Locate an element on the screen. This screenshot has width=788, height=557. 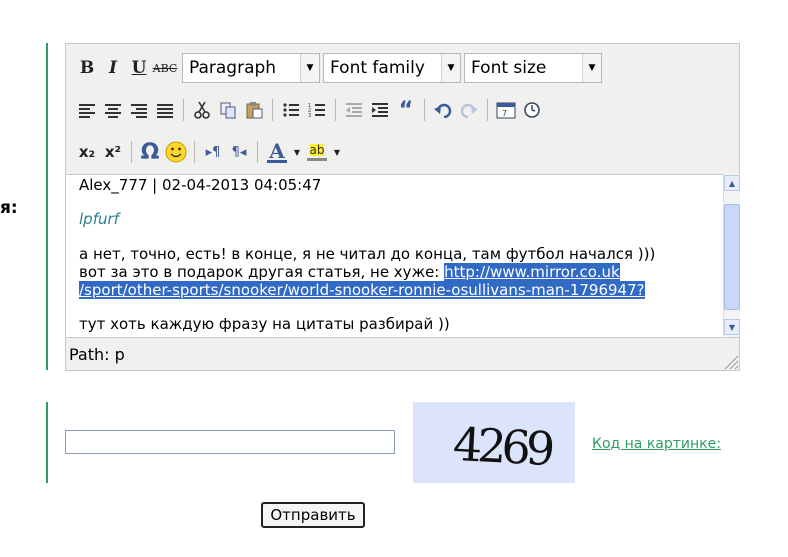
svg-text: 3 is located at coordinates (309, 115).